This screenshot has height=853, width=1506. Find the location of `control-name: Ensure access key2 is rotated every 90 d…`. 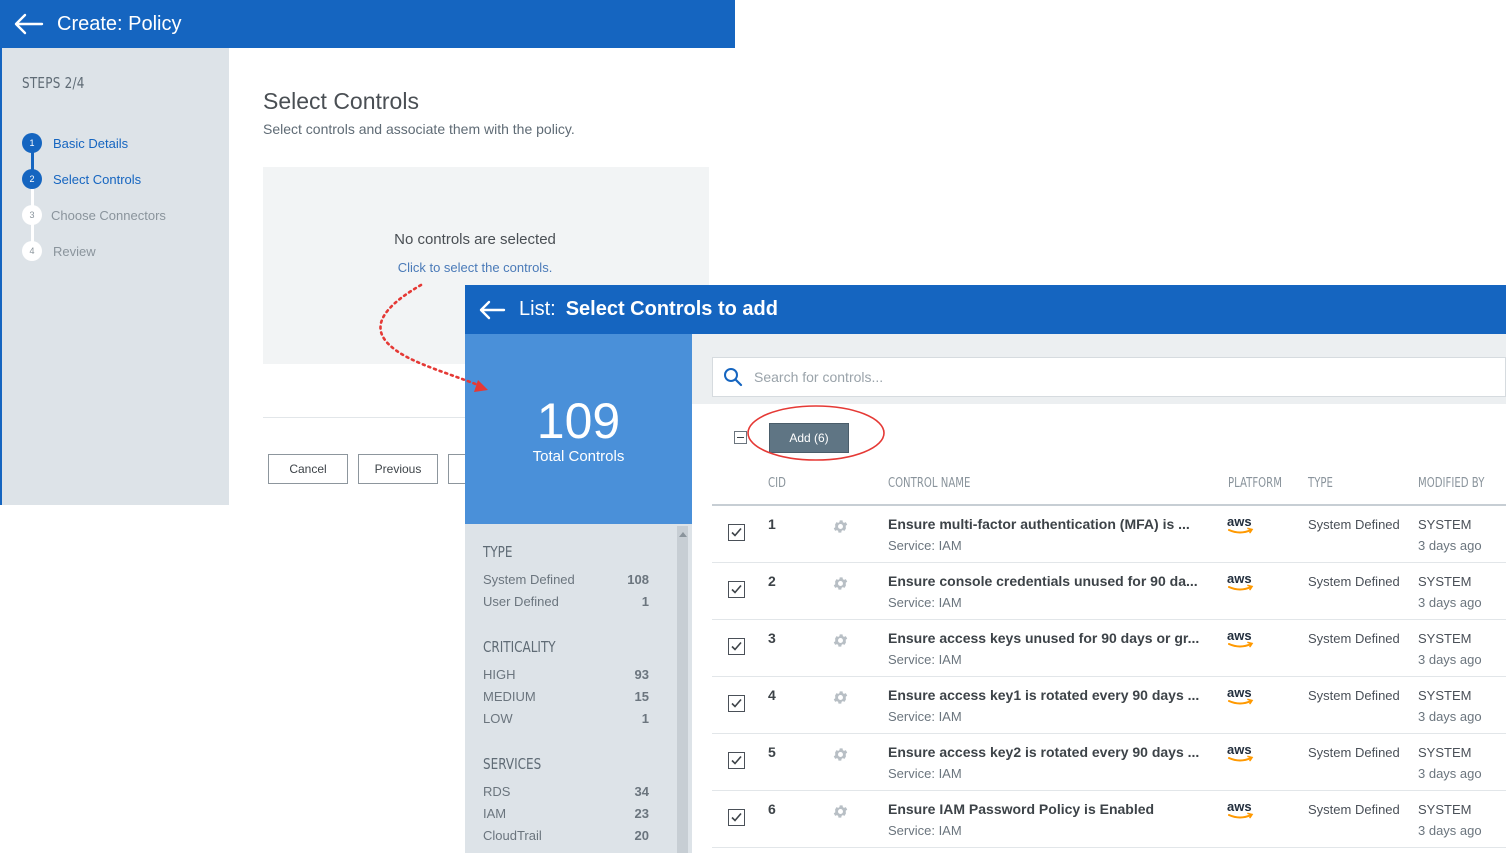

control-name: Ensure access key2 is rotated every 90 d… is located at coordinates (1043, 752).